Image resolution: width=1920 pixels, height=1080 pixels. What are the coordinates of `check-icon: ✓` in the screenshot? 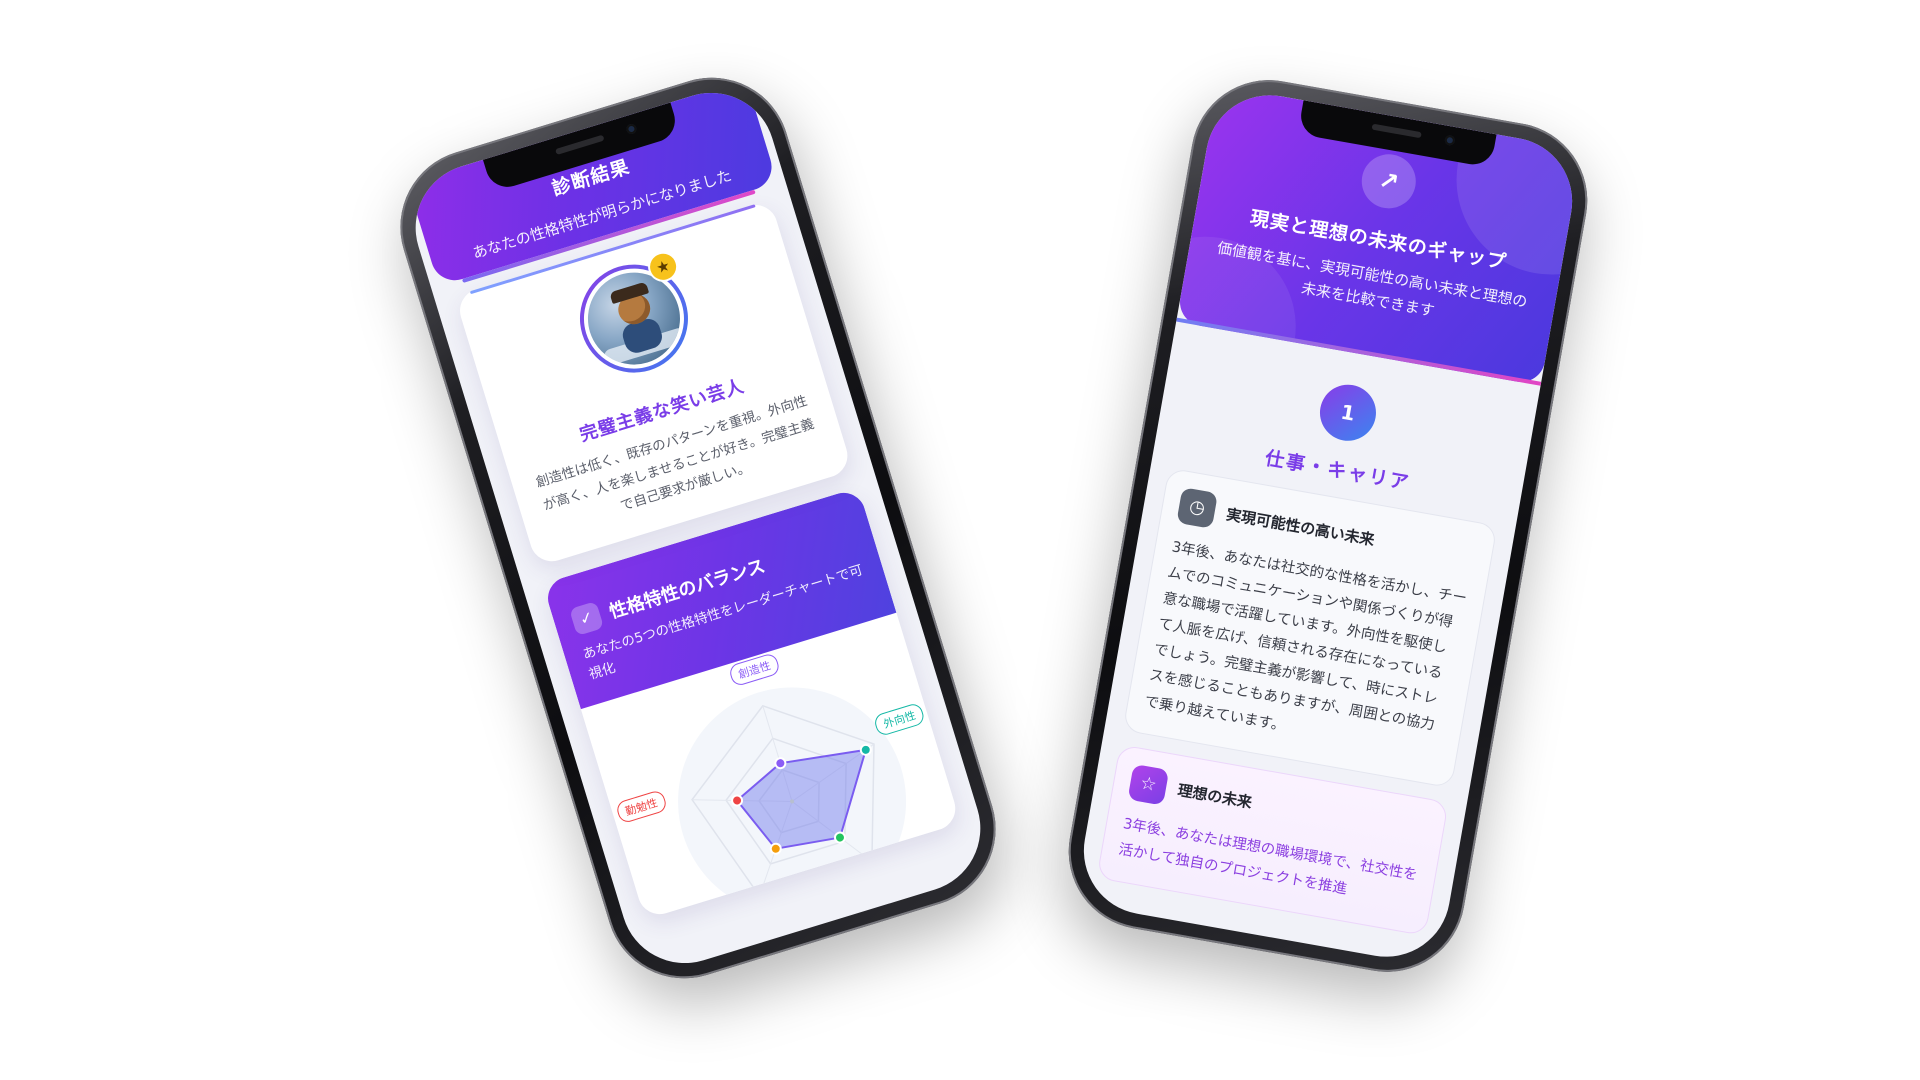 It's located at (587, 618).